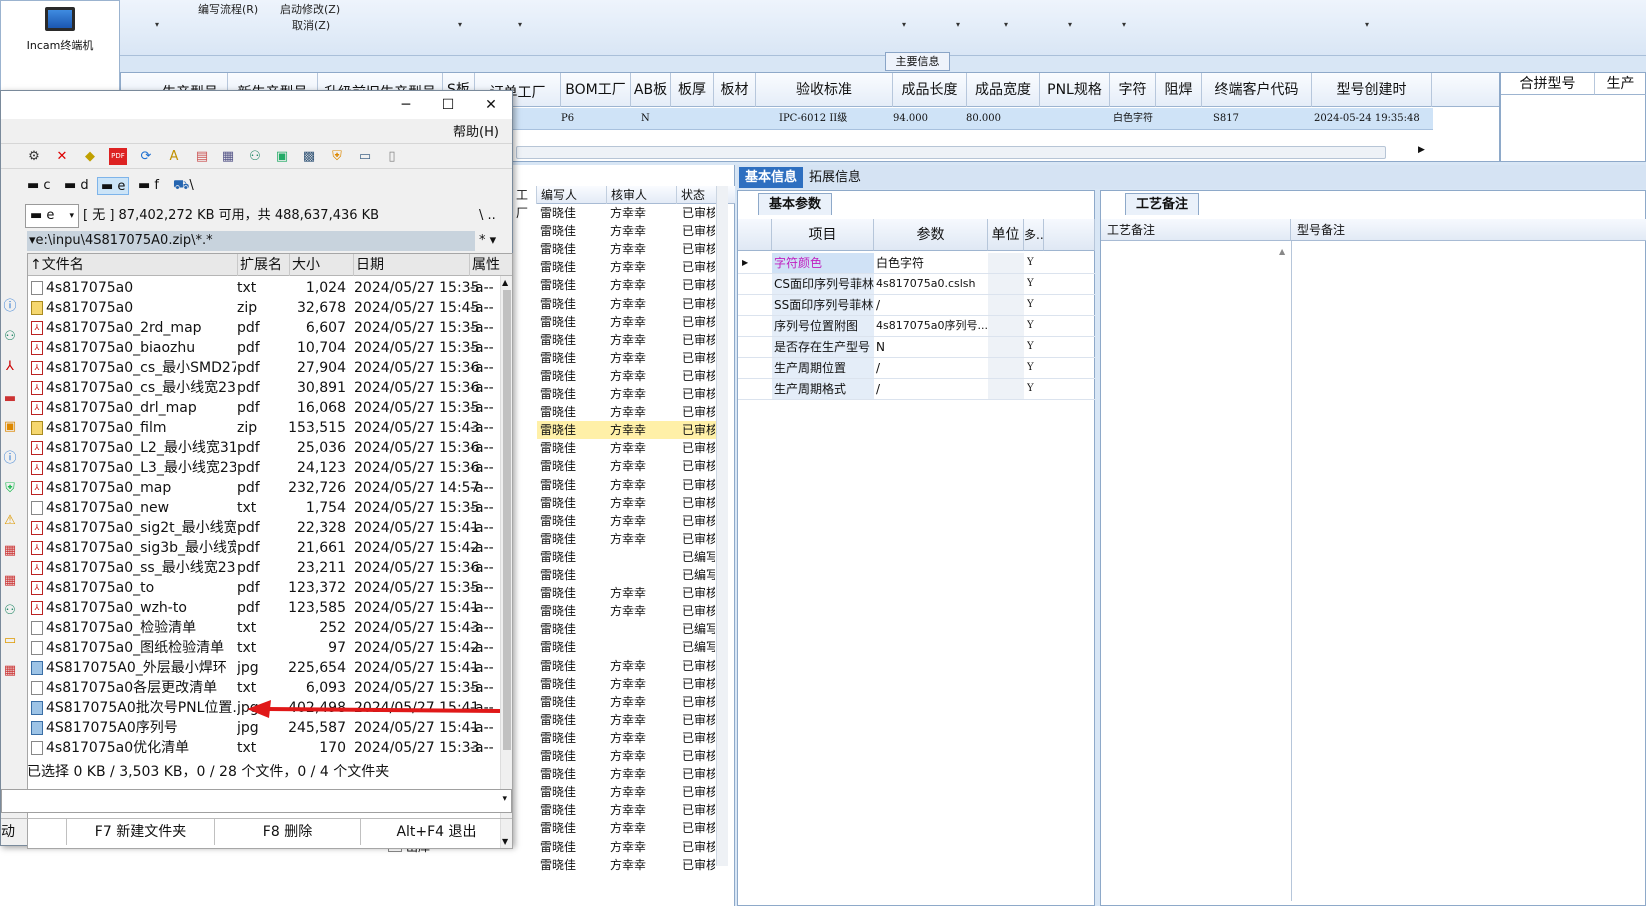  What do you see at coordinates (133, 265) in the screenshot?
I see `header-filename: ↑文件名` at bounding box center [133, 265].